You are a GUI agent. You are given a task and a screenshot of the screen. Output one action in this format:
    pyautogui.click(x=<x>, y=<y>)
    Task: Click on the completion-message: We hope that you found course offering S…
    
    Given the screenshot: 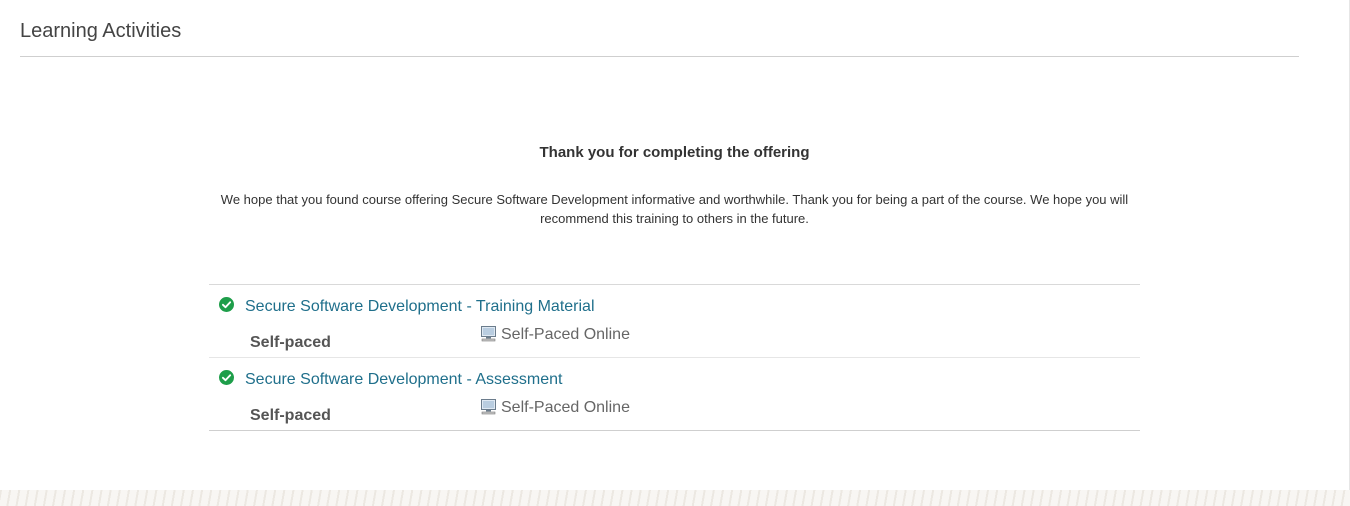 What is the action you would take?
    pyautogui.click(x=674, y=209)
    